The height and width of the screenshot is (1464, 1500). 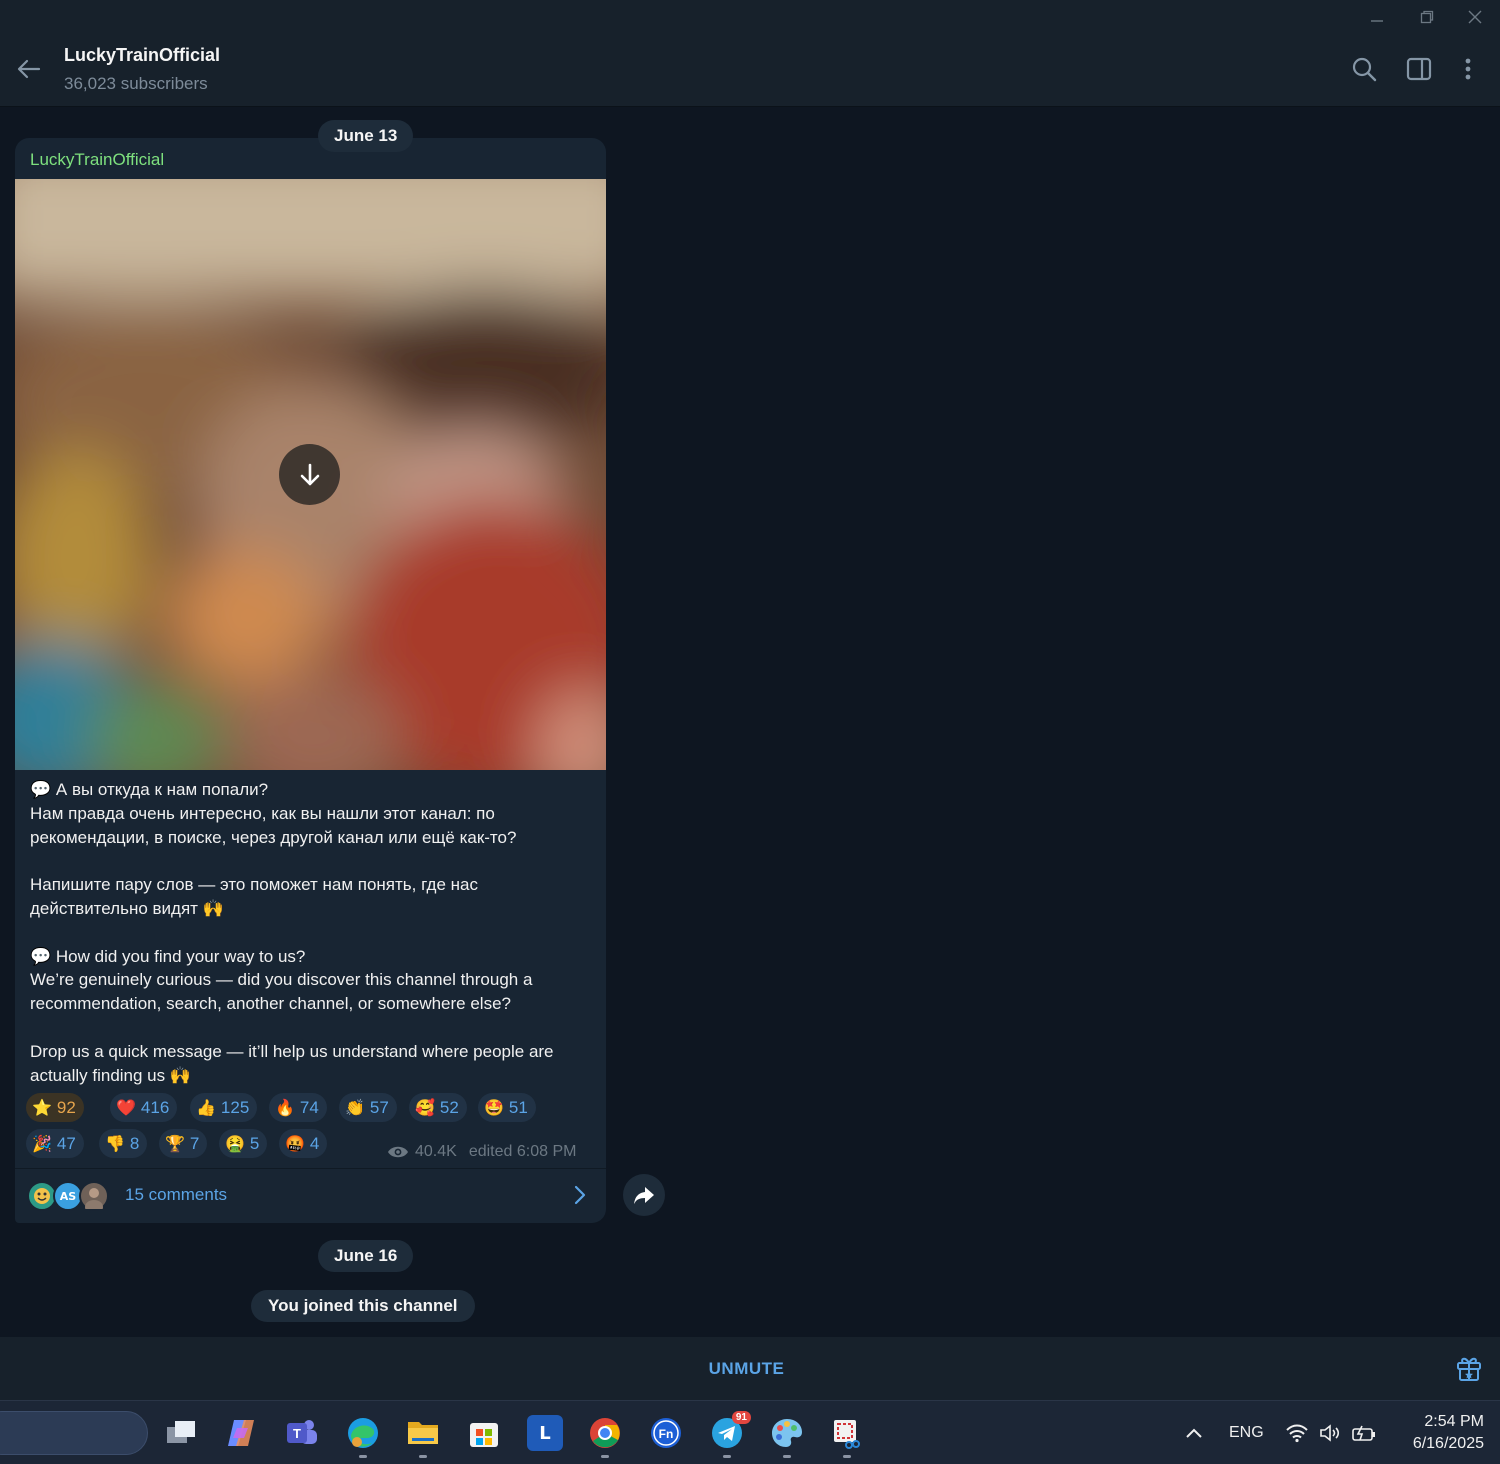 What do you see at coordinates (297, 1433) in the screenshot?
I see `svg-text: T` at bounding box center [297, 1433].